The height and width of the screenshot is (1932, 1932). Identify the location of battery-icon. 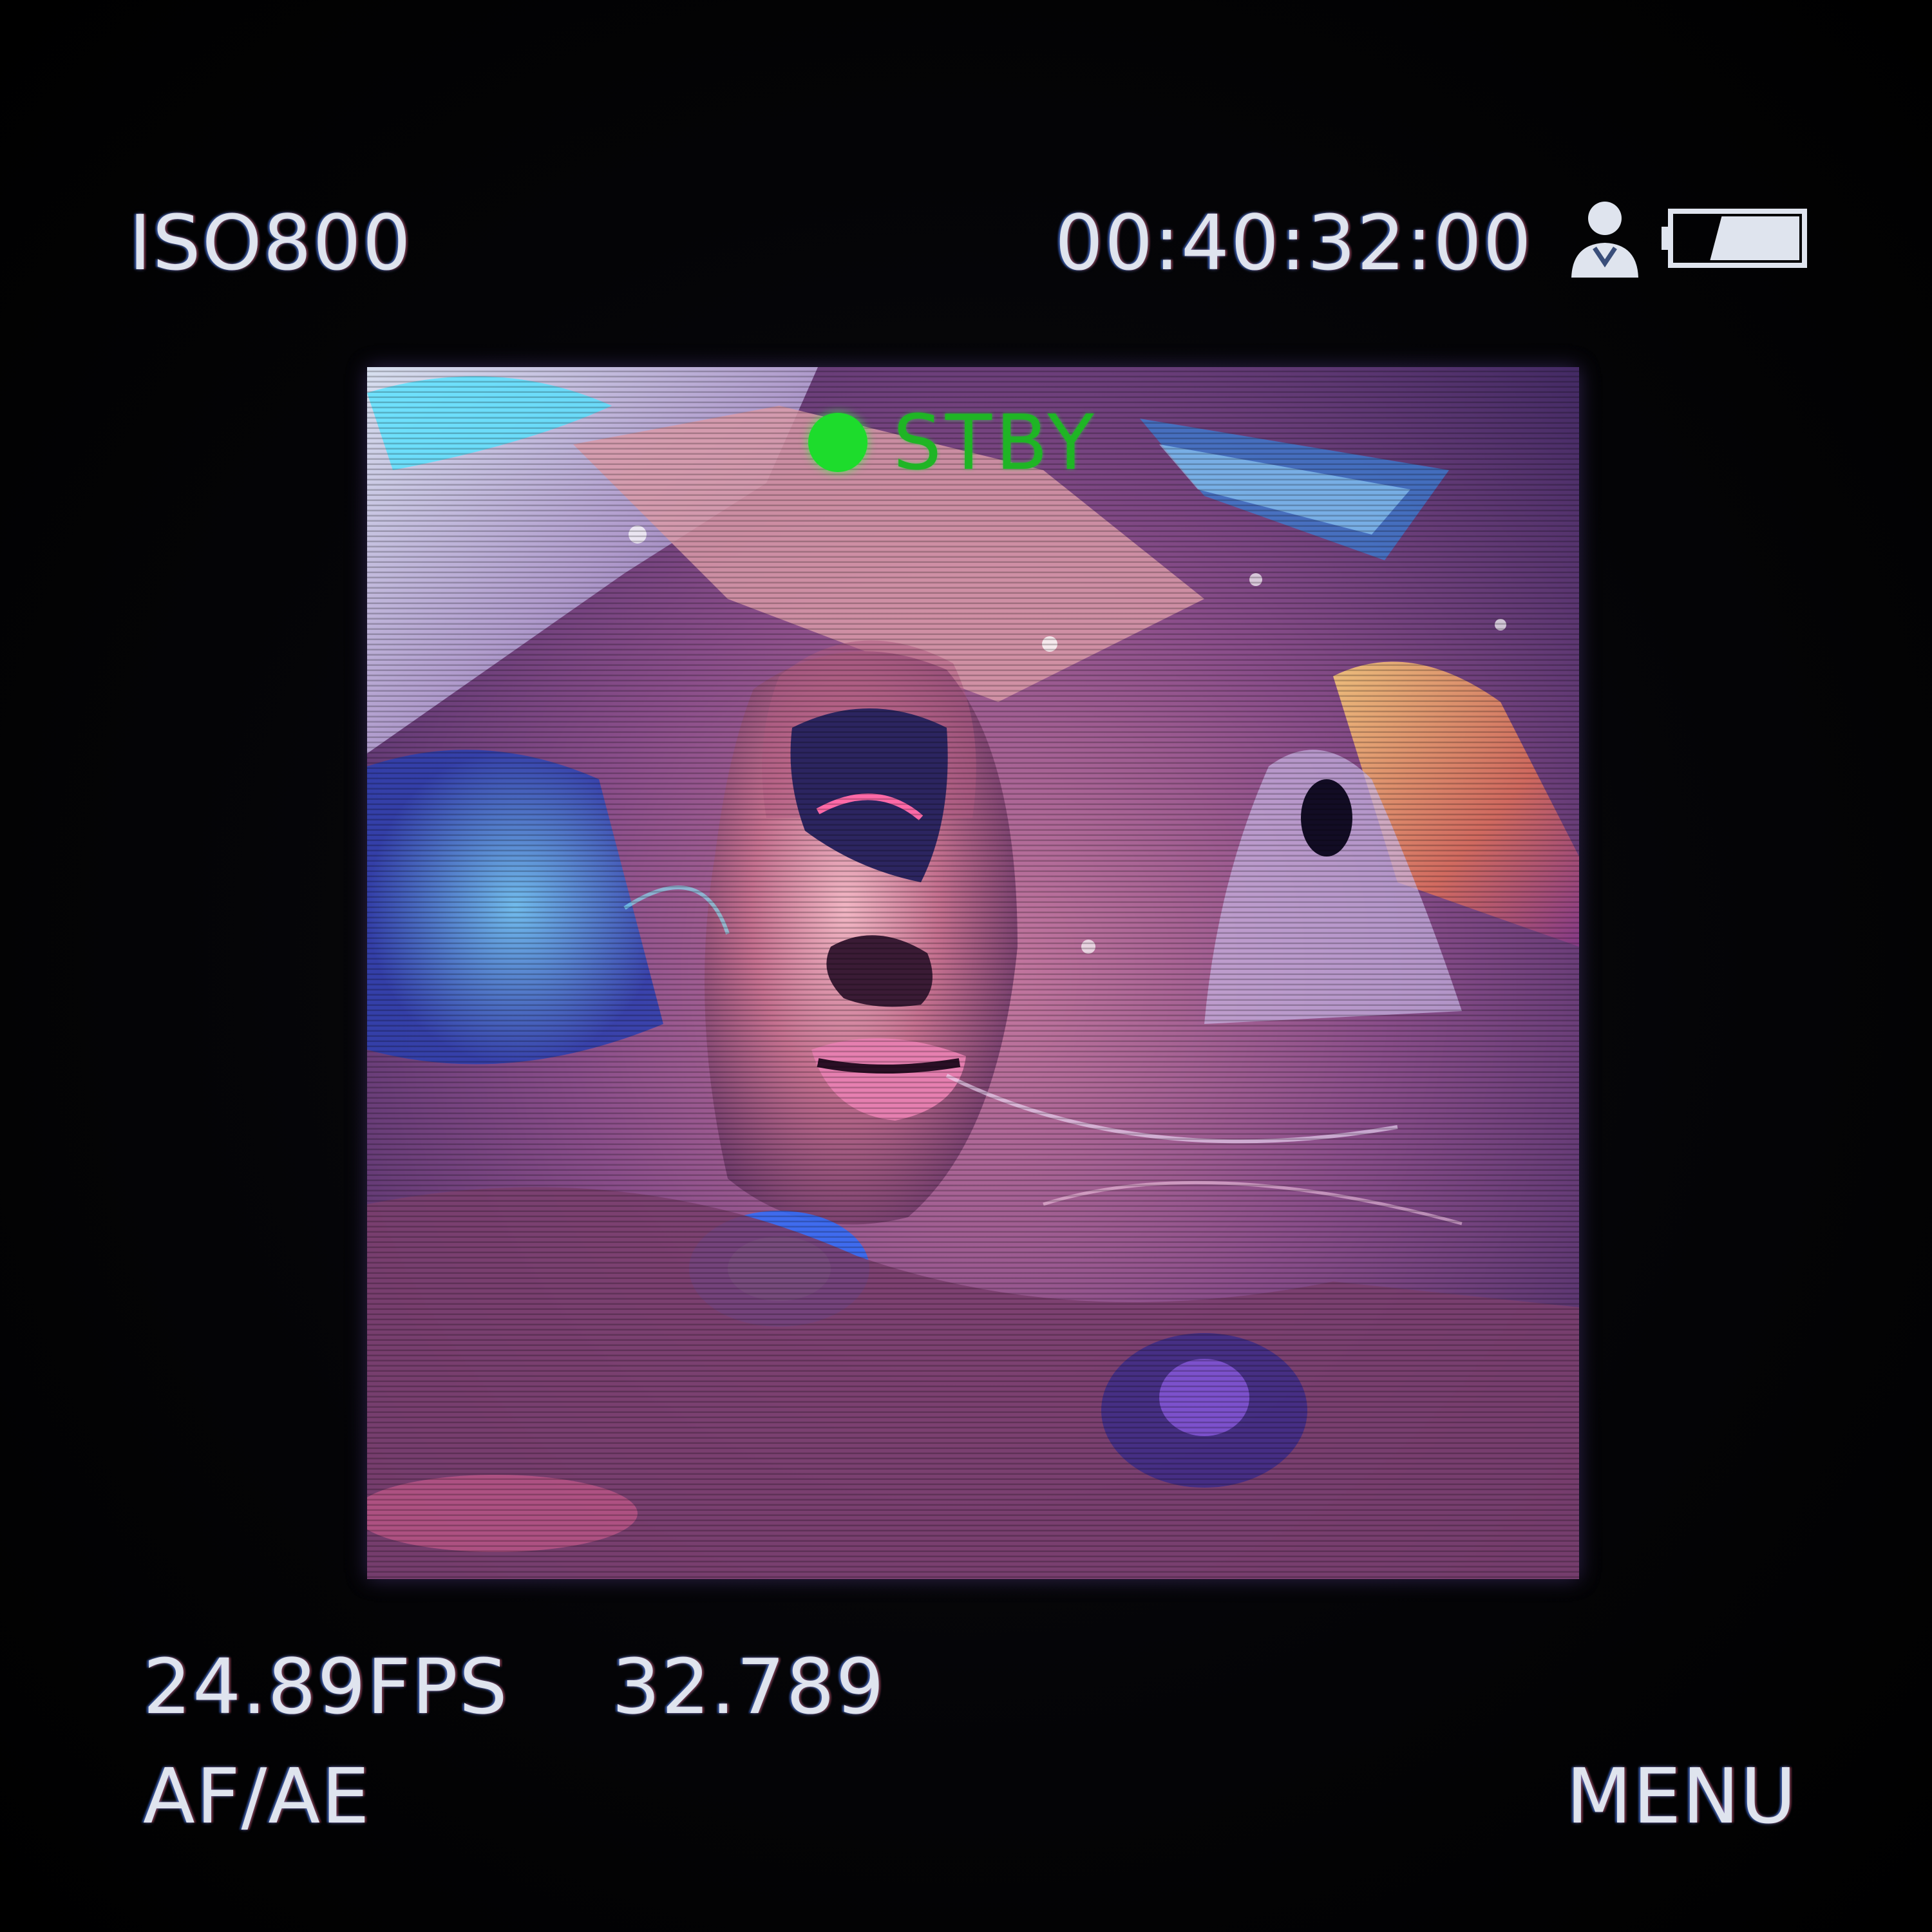
(1735, 239).